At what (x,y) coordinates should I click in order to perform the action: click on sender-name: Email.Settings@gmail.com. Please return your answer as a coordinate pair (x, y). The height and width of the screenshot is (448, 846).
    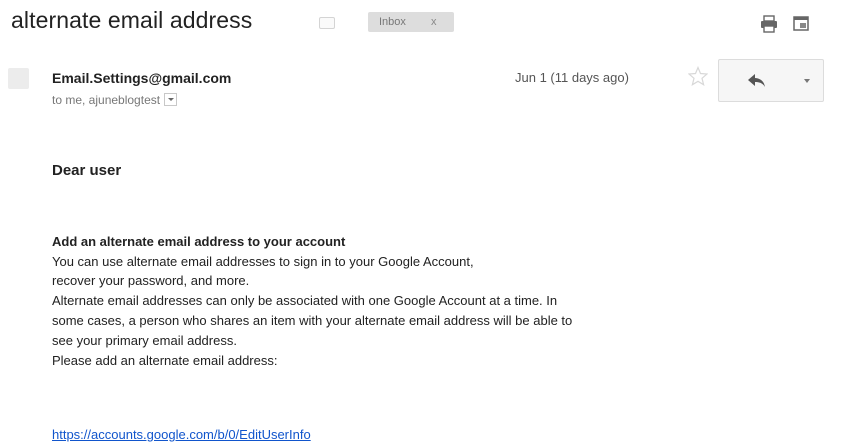
    Looking at the image, I should click on (141, 78).